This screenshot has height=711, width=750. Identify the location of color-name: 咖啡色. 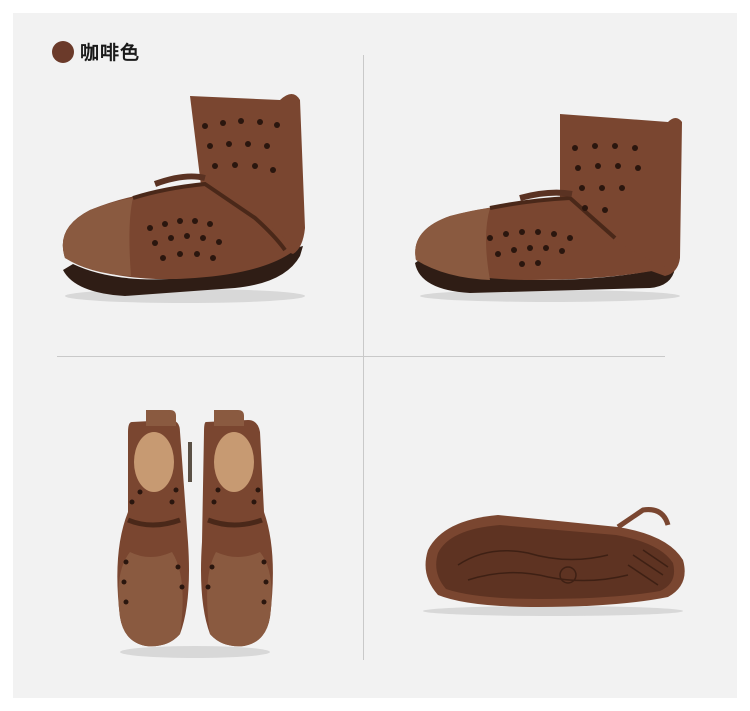
(110, 53).